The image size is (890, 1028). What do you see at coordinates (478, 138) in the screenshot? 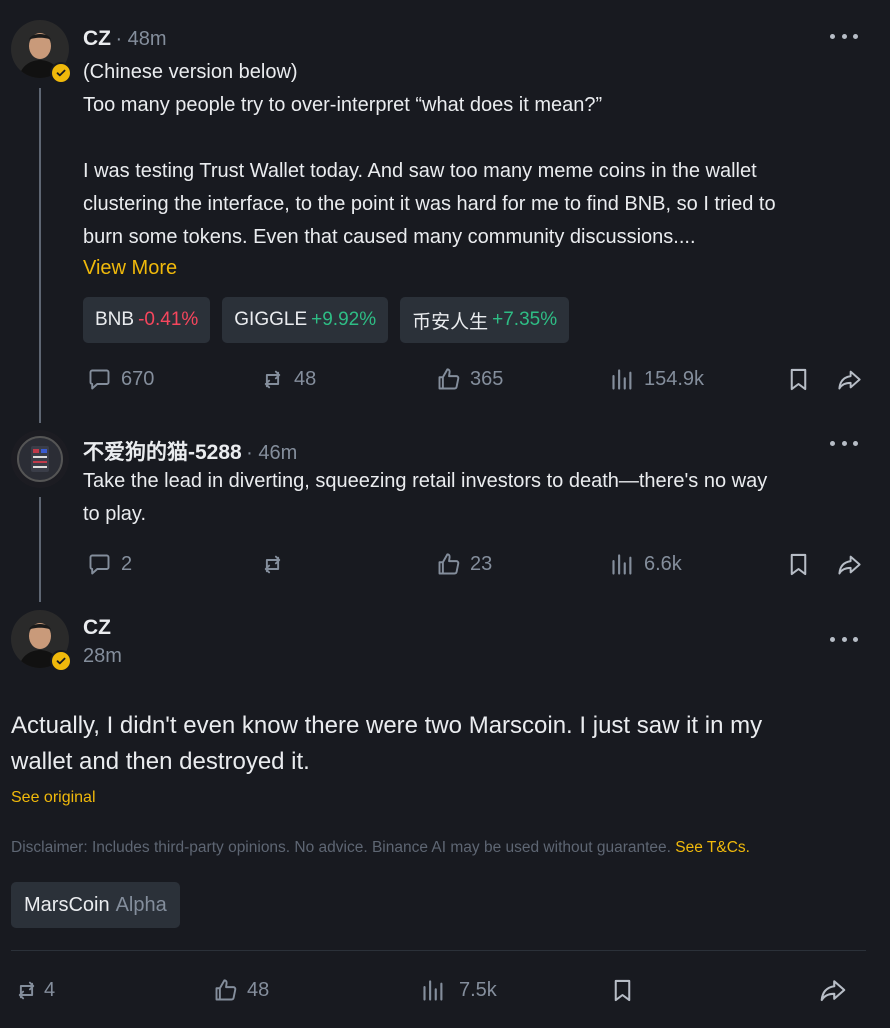
I see `post-line` at bounding box center [478, 138].